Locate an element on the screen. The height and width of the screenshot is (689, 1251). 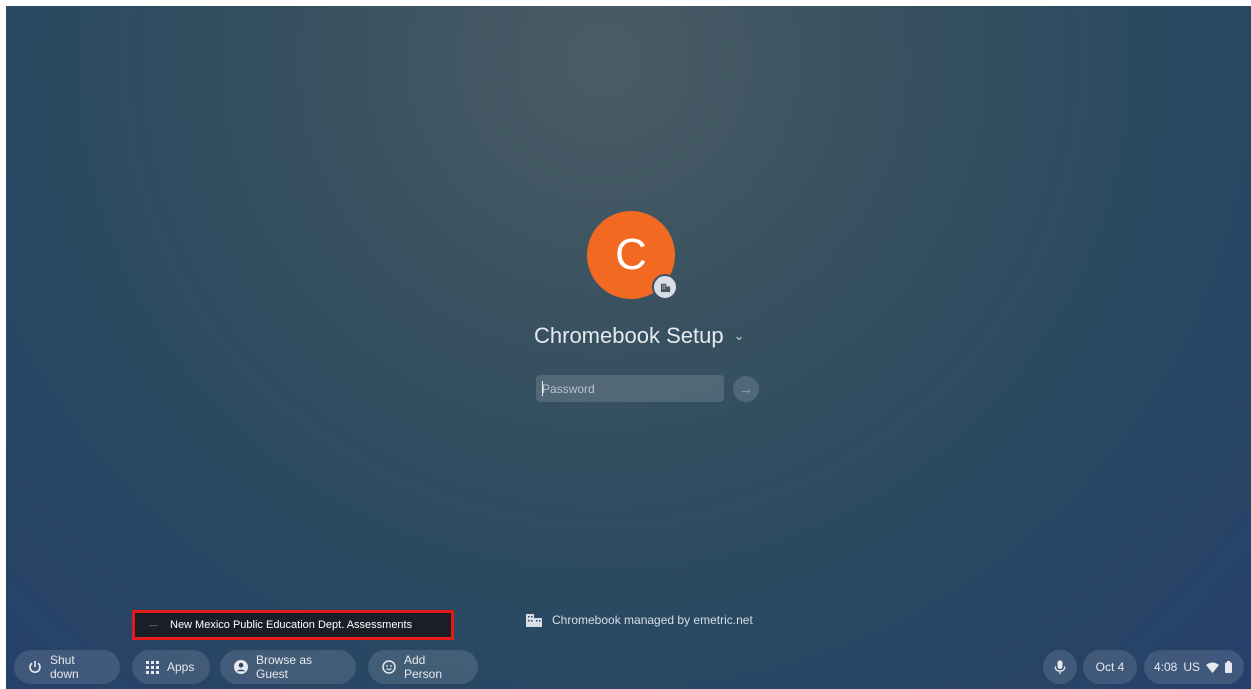
user-name-dropdown: Chromebook Setup ⌄ is located at coordinates (644, 336).